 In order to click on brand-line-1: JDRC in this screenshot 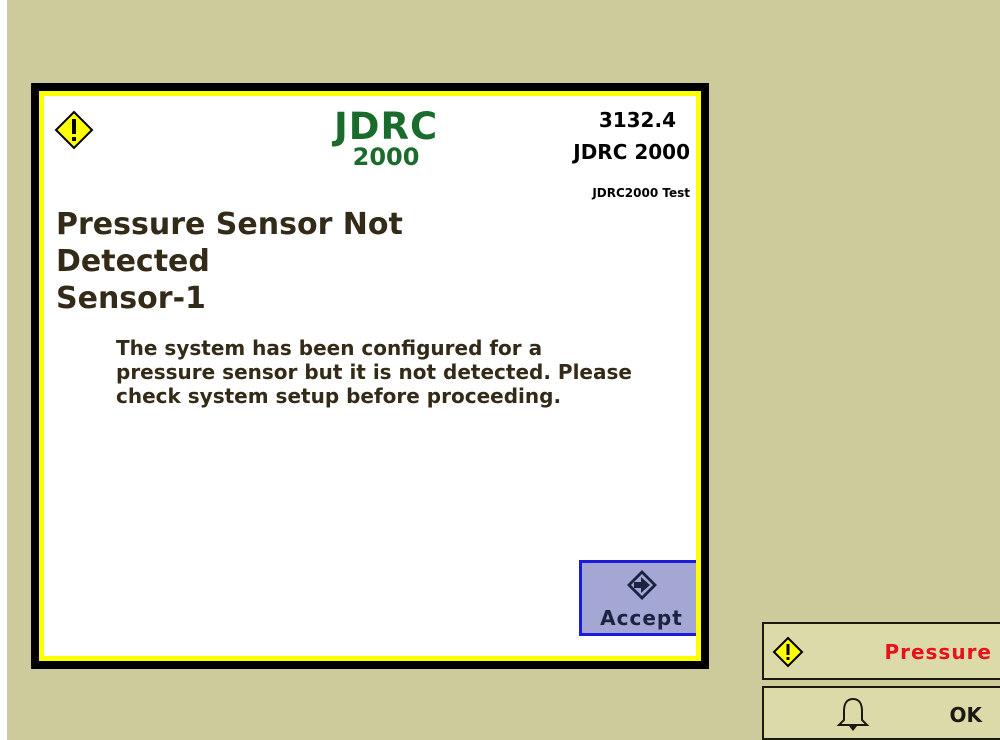, I will do `click(386, 126)`.